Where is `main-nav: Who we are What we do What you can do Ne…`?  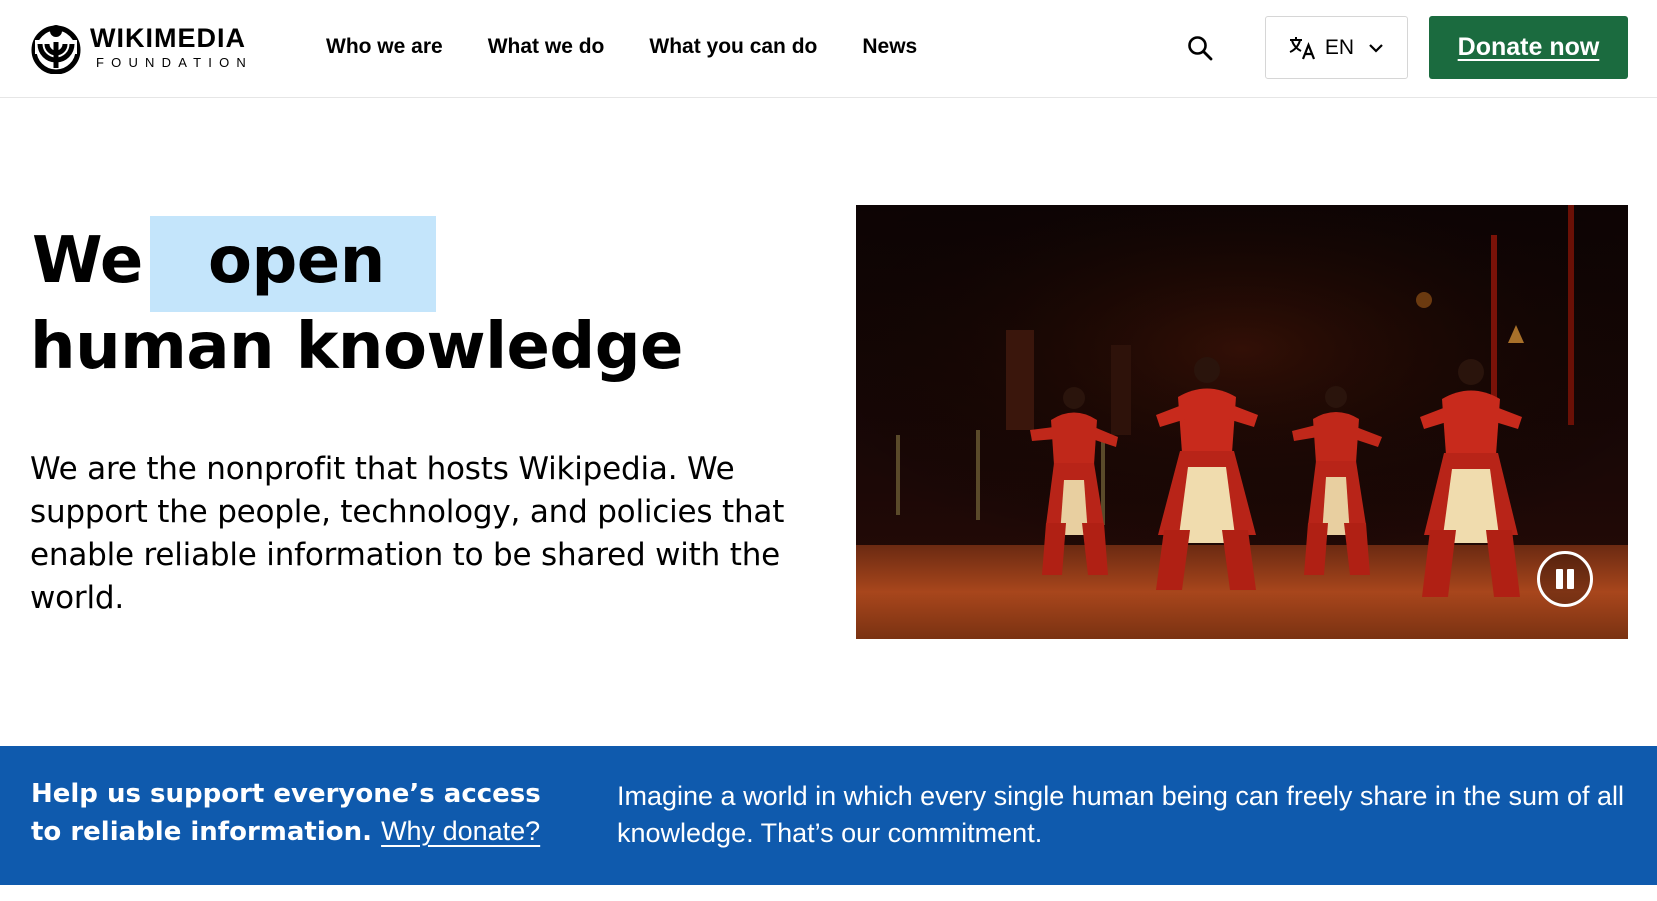
main-nav: Who we are What we do What you can do Ne… is located at coordinates (621, 47).